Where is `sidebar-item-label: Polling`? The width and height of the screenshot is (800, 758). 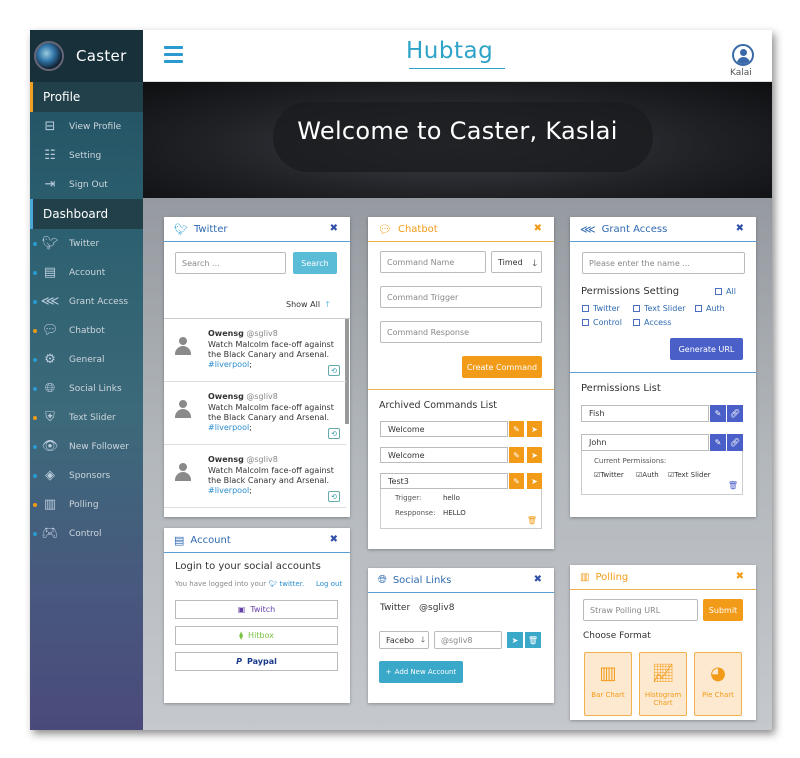
sidebar-item-label: Polling is located at coordinates (84, 504).